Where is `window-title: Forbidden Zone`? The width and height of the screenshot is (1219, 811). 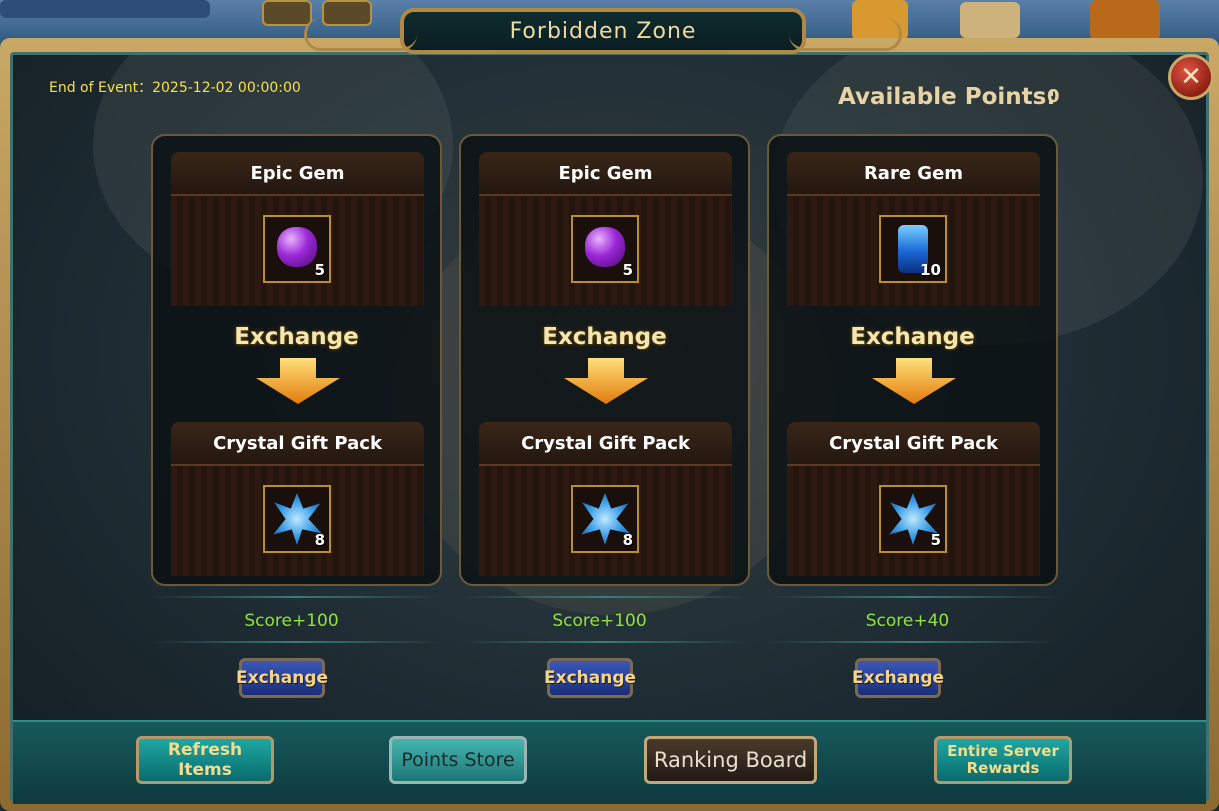
window-title: Forbidden Zone is located at coordinates (603, 31).